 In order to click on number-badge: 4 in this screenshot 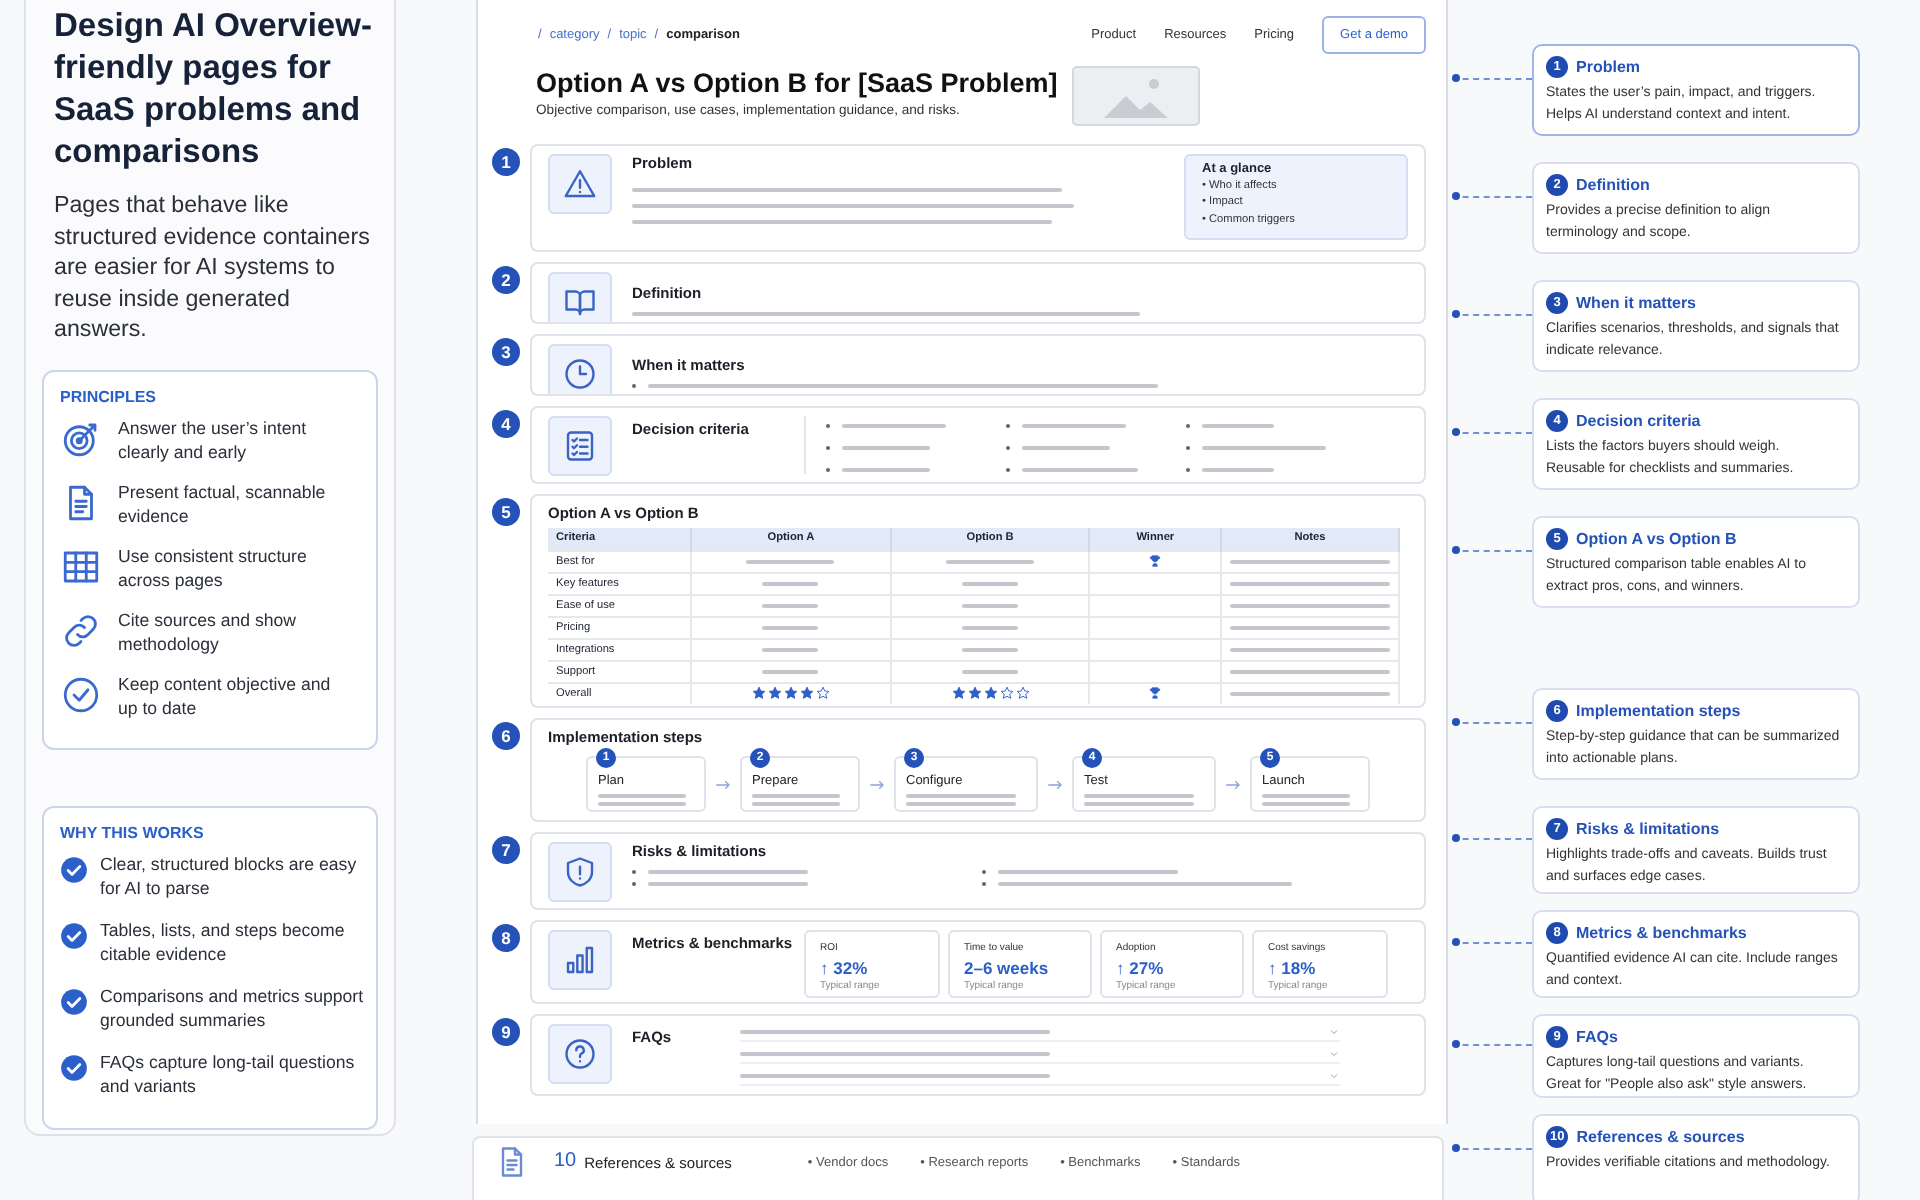, I will do `click(506, 424)`.